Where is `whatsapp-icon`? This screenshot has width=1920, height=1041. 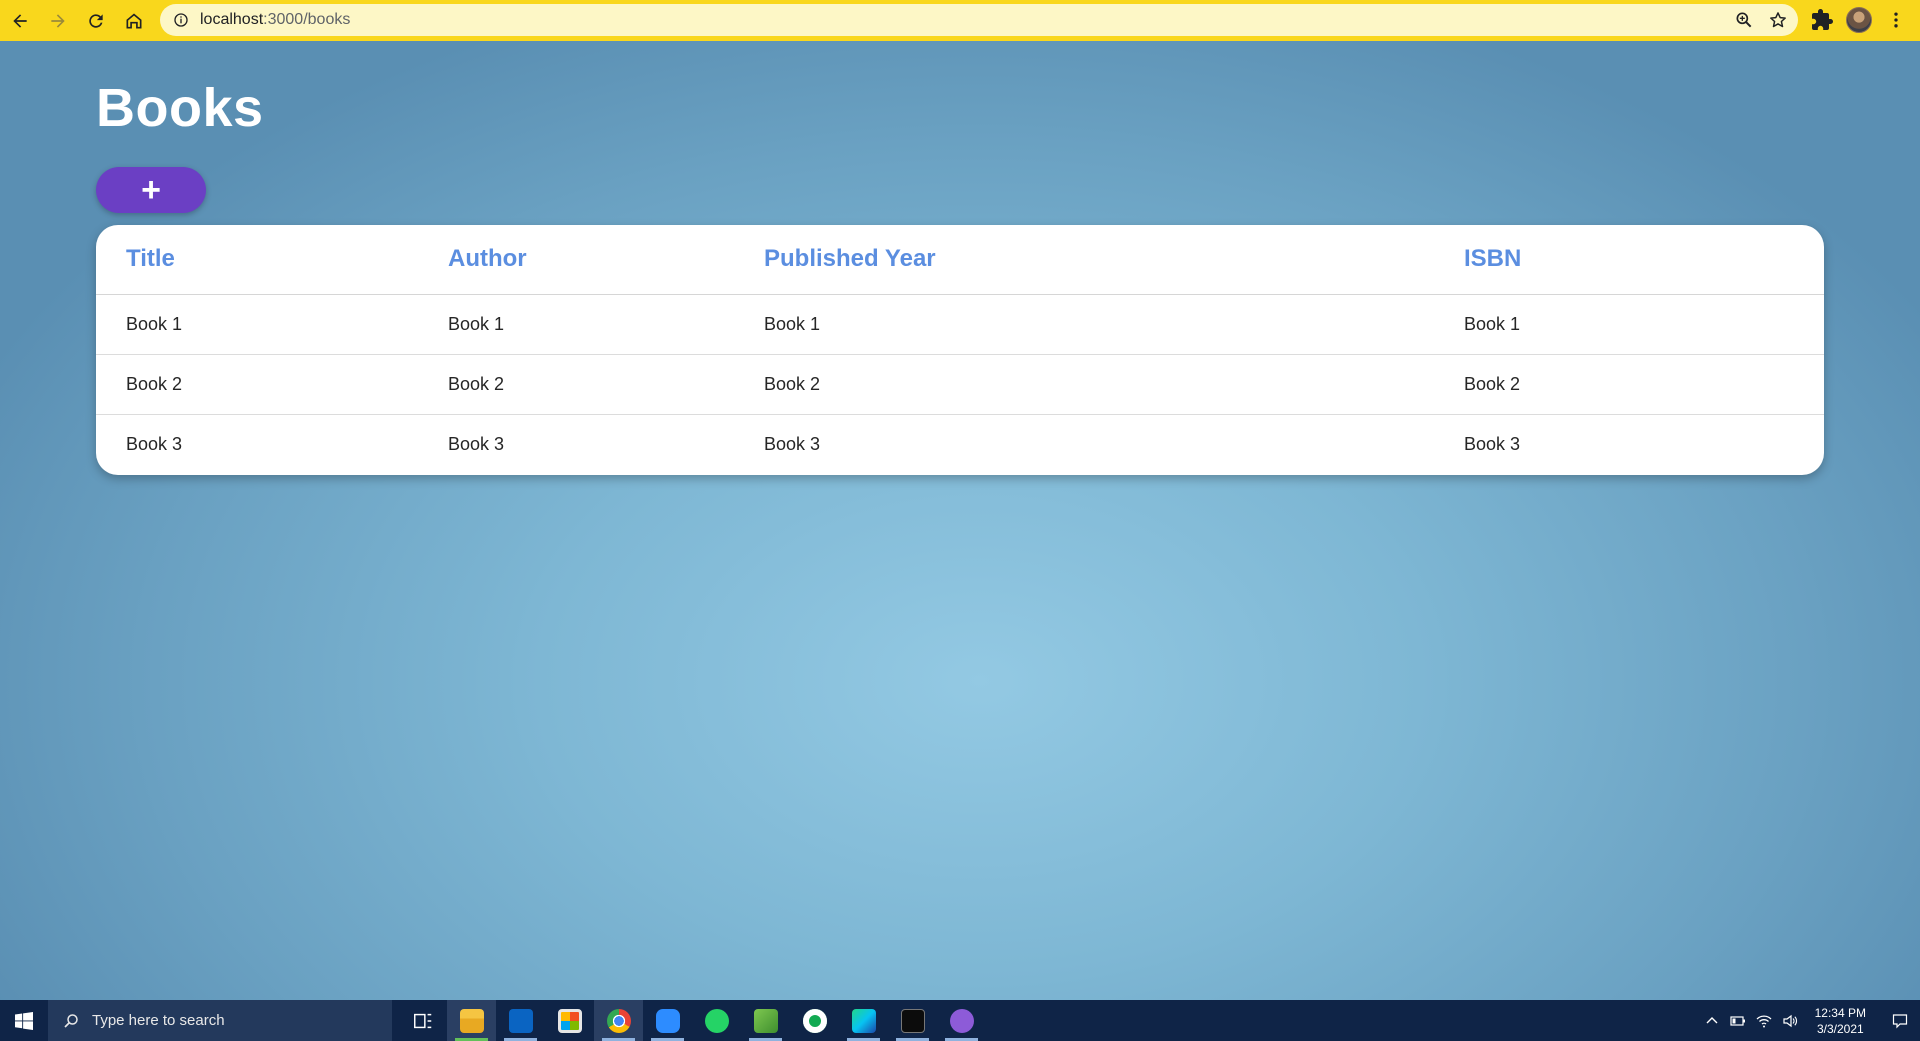 whatsapp-icon is located at coordinates (716, 1020).